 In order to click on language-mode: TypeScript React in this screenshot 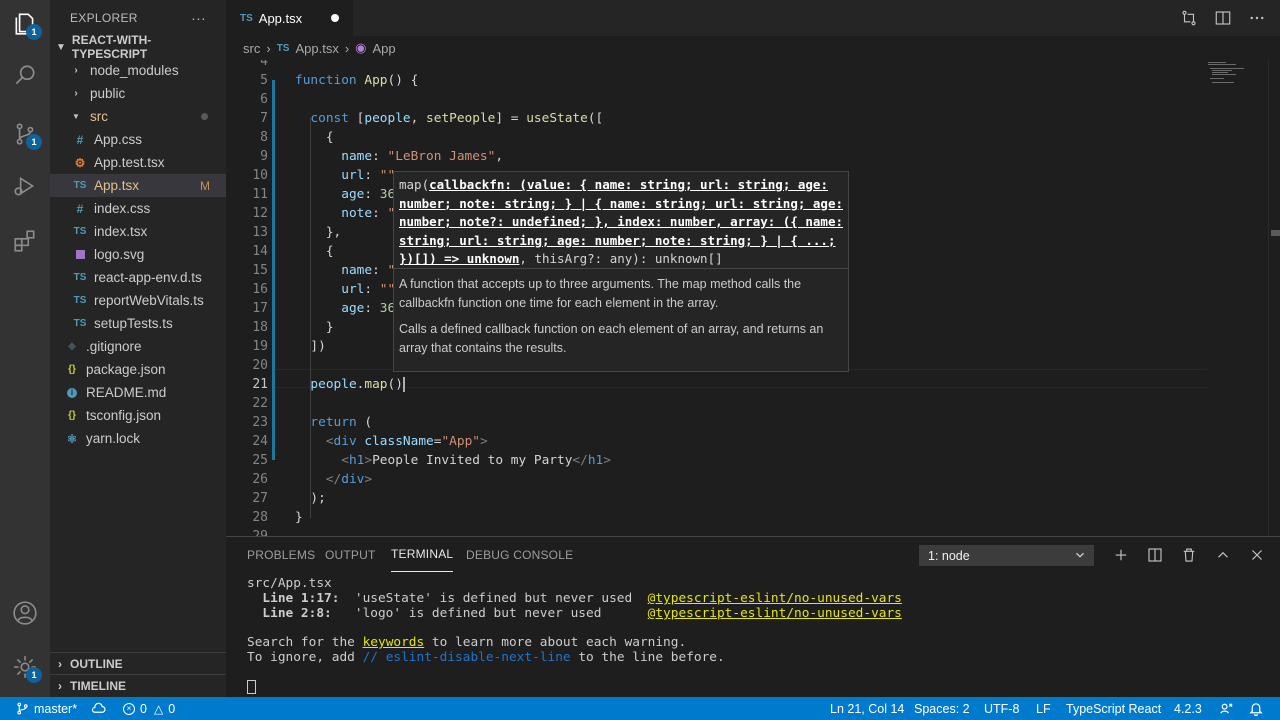, I will do `click(1113, 708)`.